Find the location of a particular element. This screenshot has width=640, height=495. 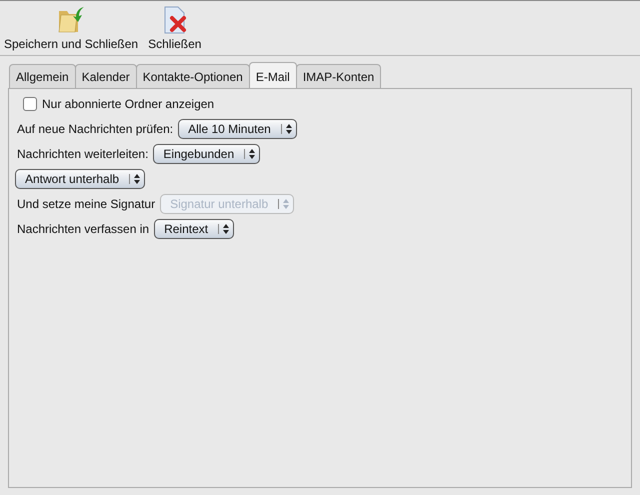

field-label: Nachrichten verfassen in is located at coordinates (83, 229).